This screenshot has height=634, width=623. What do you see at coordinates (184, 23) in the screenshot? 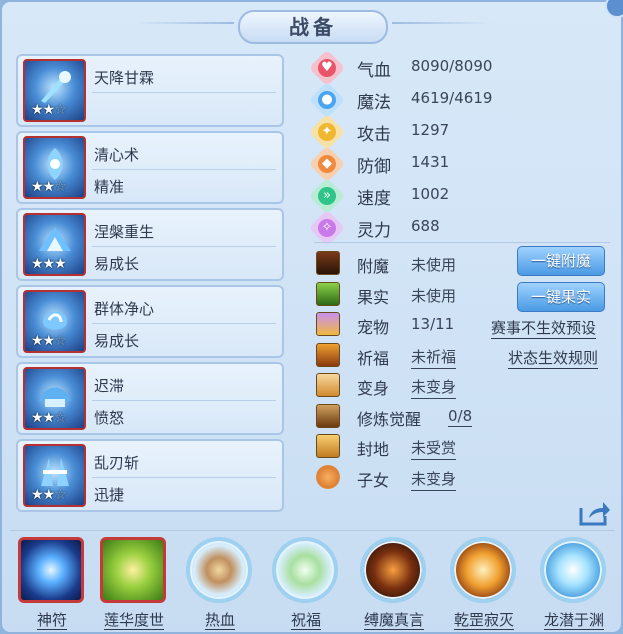
I see `title-decoration-left` at bounding box center [184, 23].